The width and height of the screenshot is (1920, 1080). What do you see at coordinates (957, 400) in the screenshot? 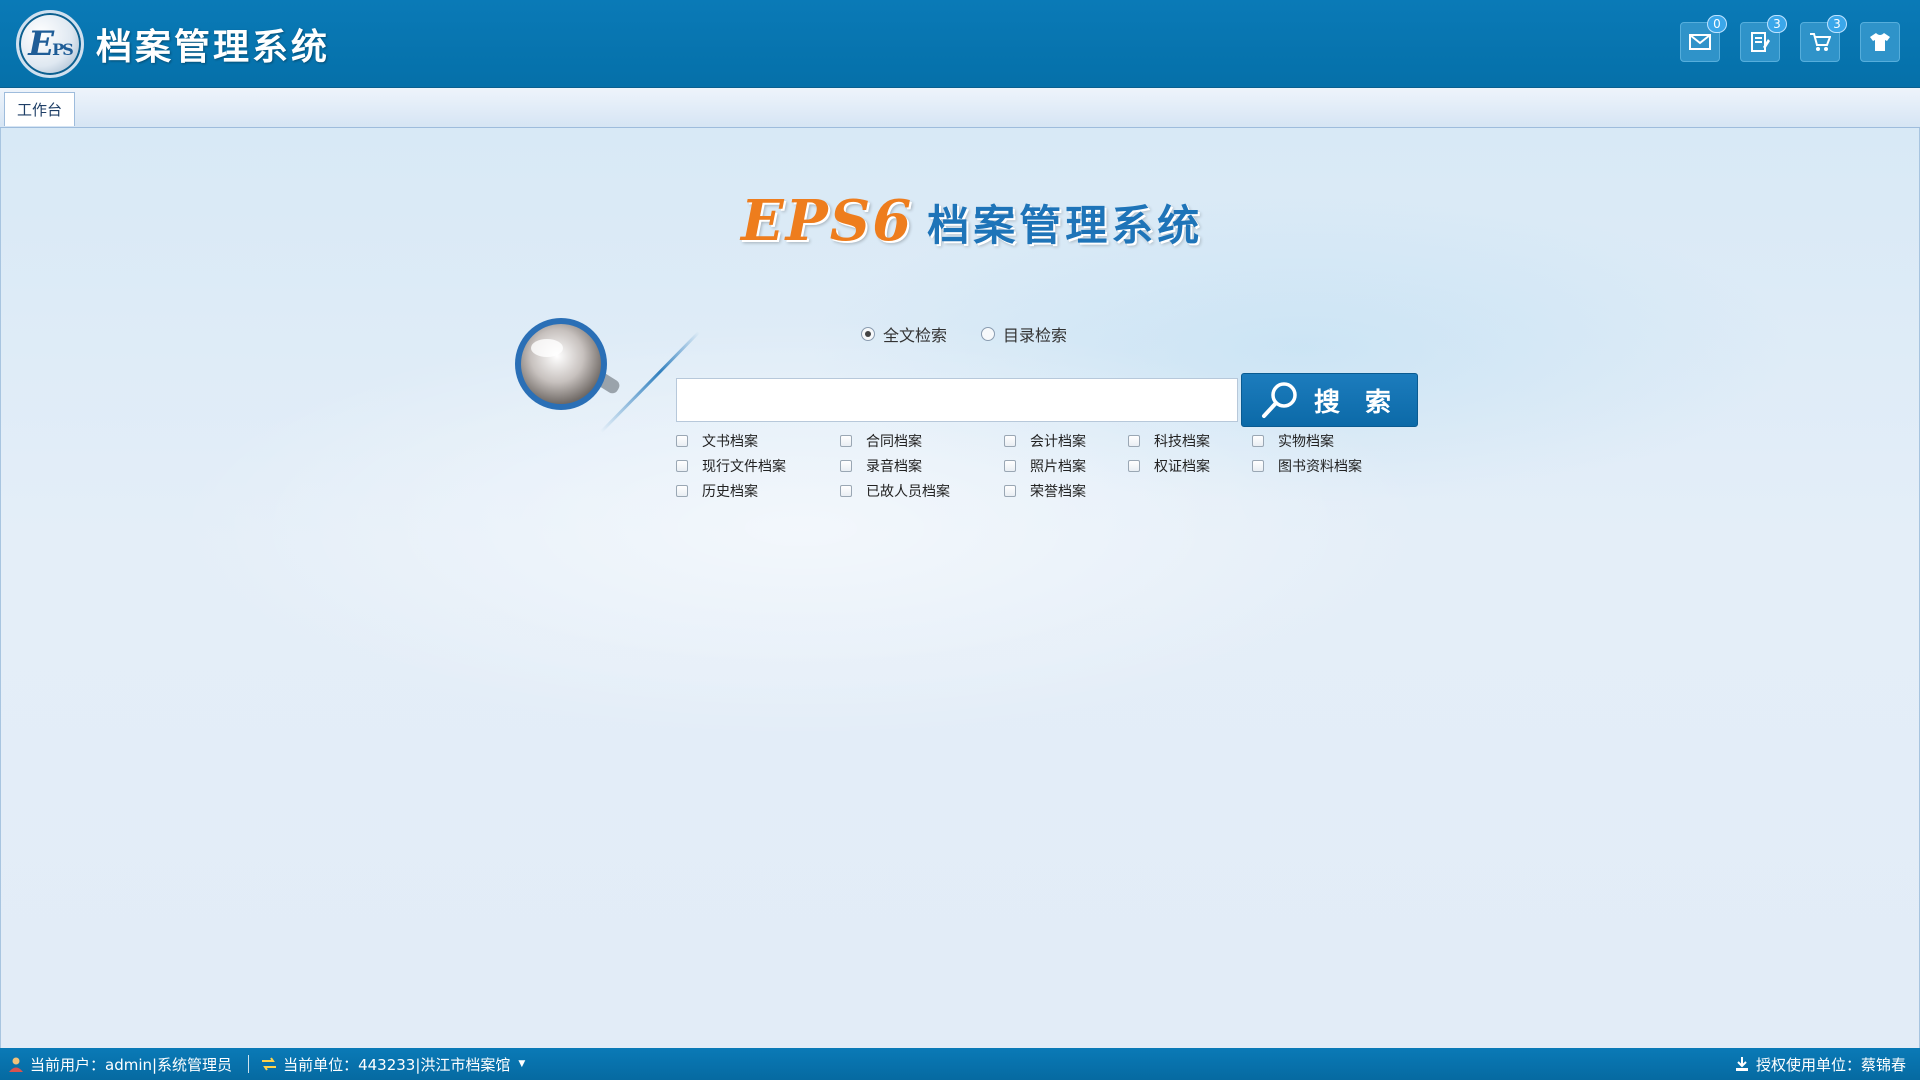
I see `search-input` at bounding box center [957, 400].